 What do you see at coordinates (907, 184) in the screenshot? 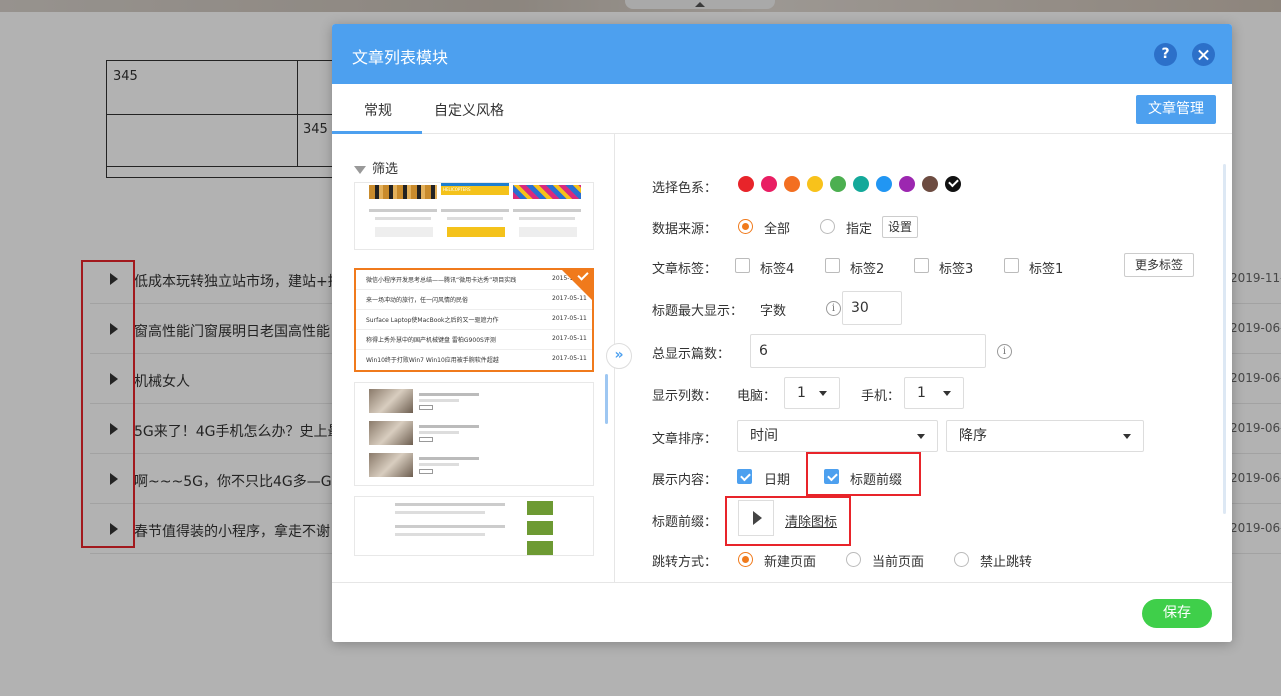
I see `color-swatch-purple` at bounding box center [907, 184].